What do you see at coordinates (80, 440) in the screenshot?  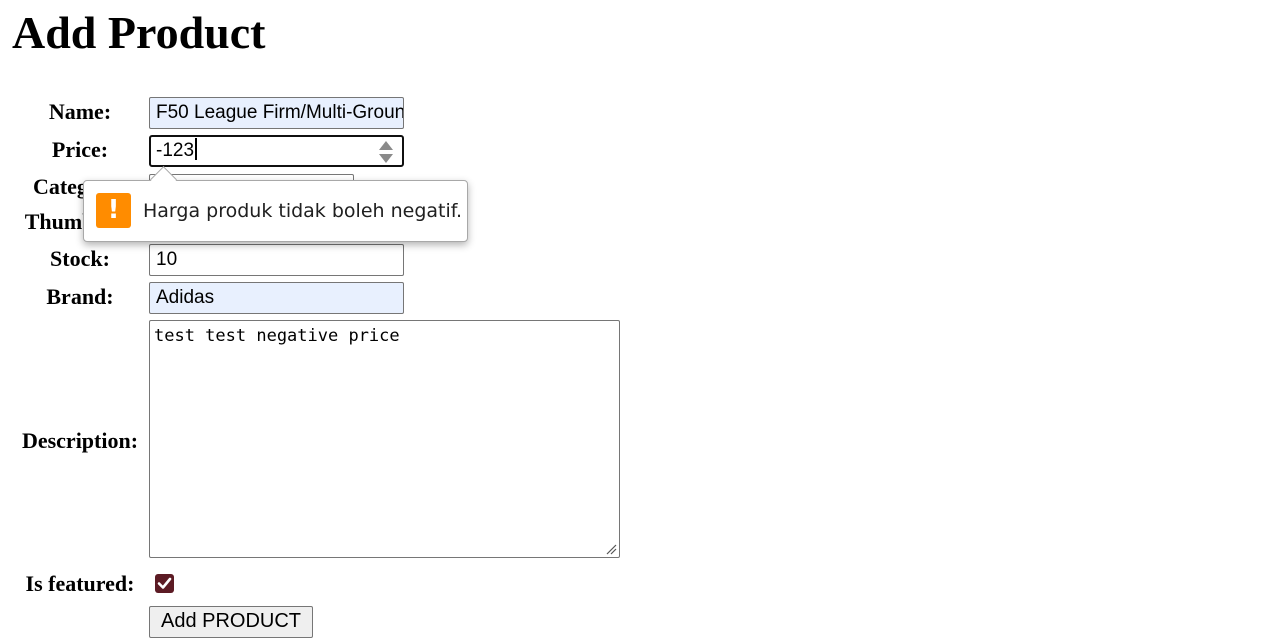 I see `description-label: Description:` at bounding box center [80, 440].